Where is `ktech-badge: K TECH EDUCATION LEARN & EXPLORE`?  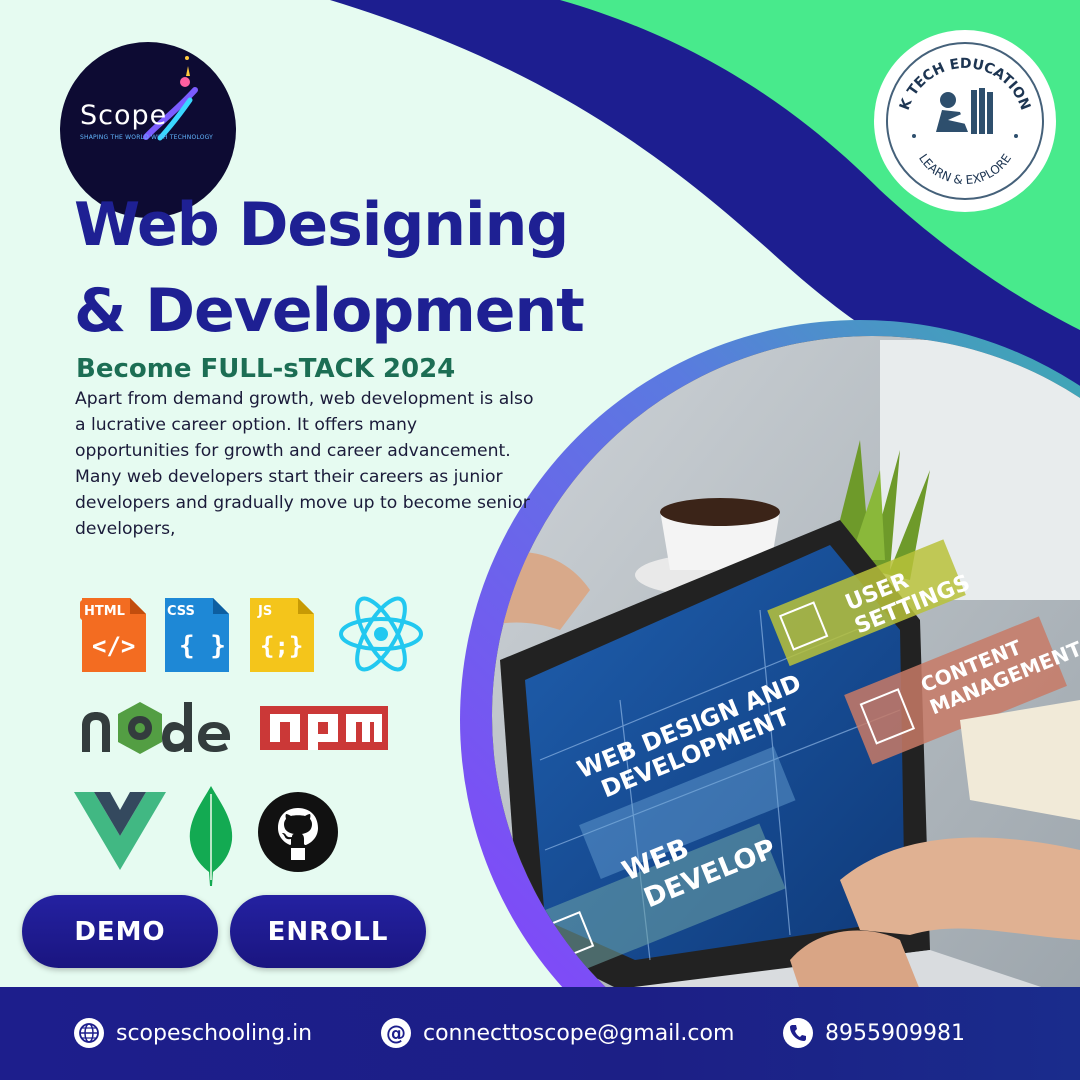 ktech-badge: K TECH EDUCATION LEARN & EXPLORE is located at coordinates (965, 121).